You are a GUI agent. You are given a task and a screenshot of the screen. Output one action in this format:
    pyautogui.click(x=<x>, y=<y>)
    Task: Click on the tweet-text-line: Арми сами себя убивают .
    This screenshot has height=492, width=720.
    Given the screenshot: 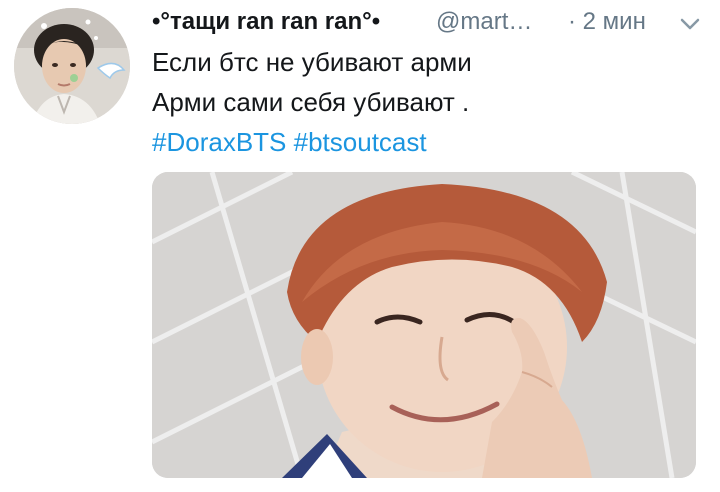 What is the action you would take?
    pyautogui.click(x=311, y=102)
    